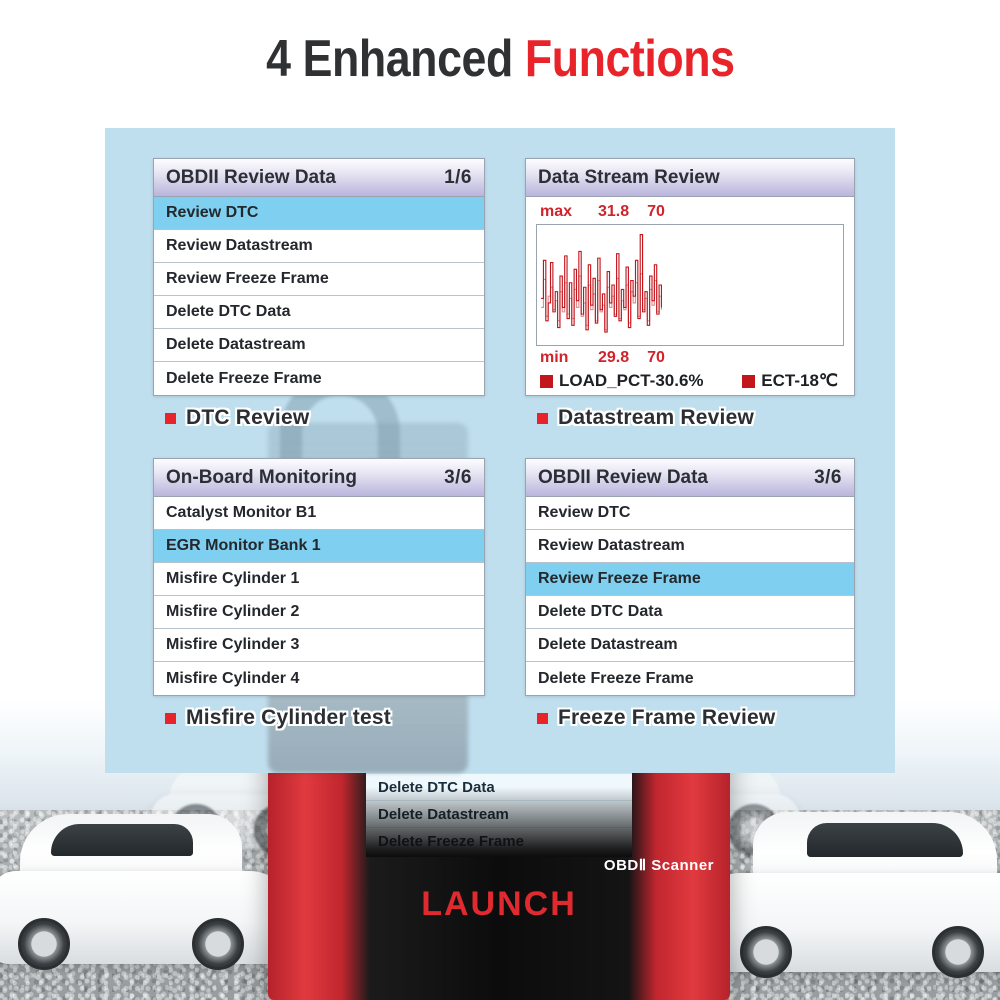 The width and height of the screenshot is (1000, 1000). What do you see at coordinates (248, 417) in the screenshot?
I see `caption-label: DTC Review` at bounding box center [248, 417].